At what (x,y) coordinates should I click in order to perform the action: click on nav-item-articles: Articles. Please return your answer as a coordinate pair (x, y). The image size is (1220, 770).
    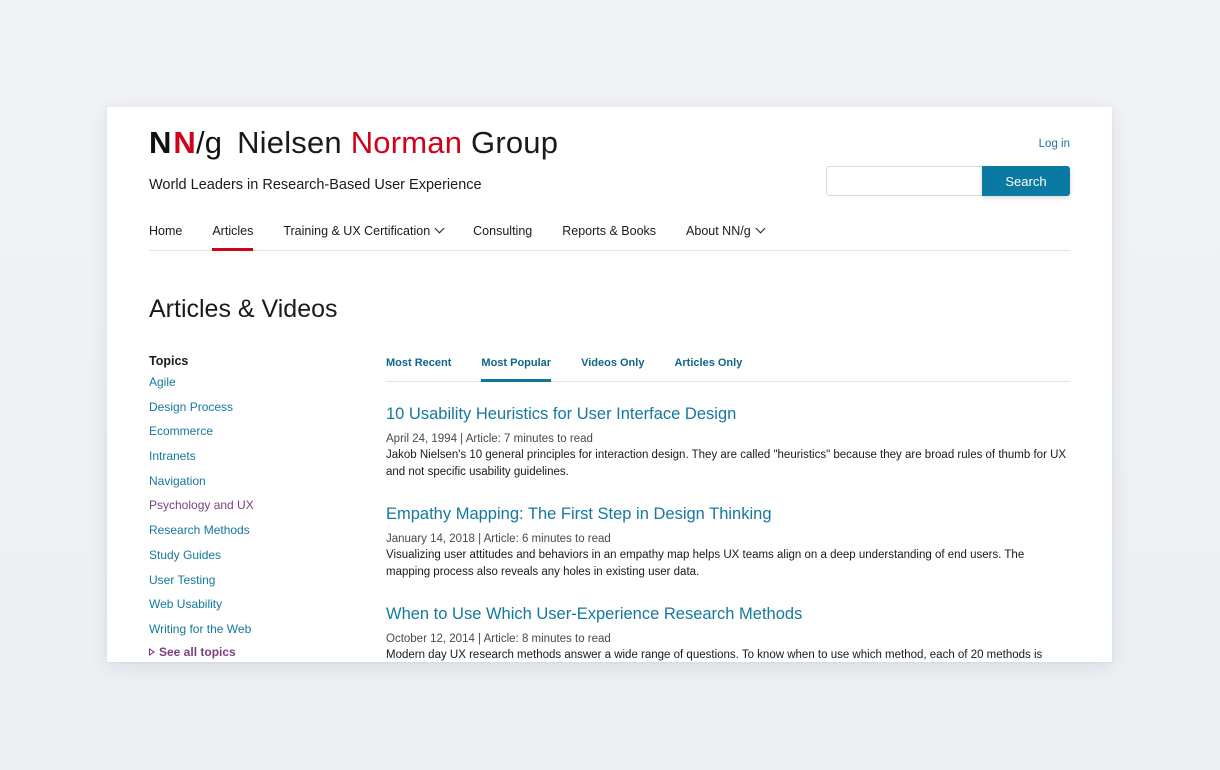
    Looking at the image, I should click on (233, 235).